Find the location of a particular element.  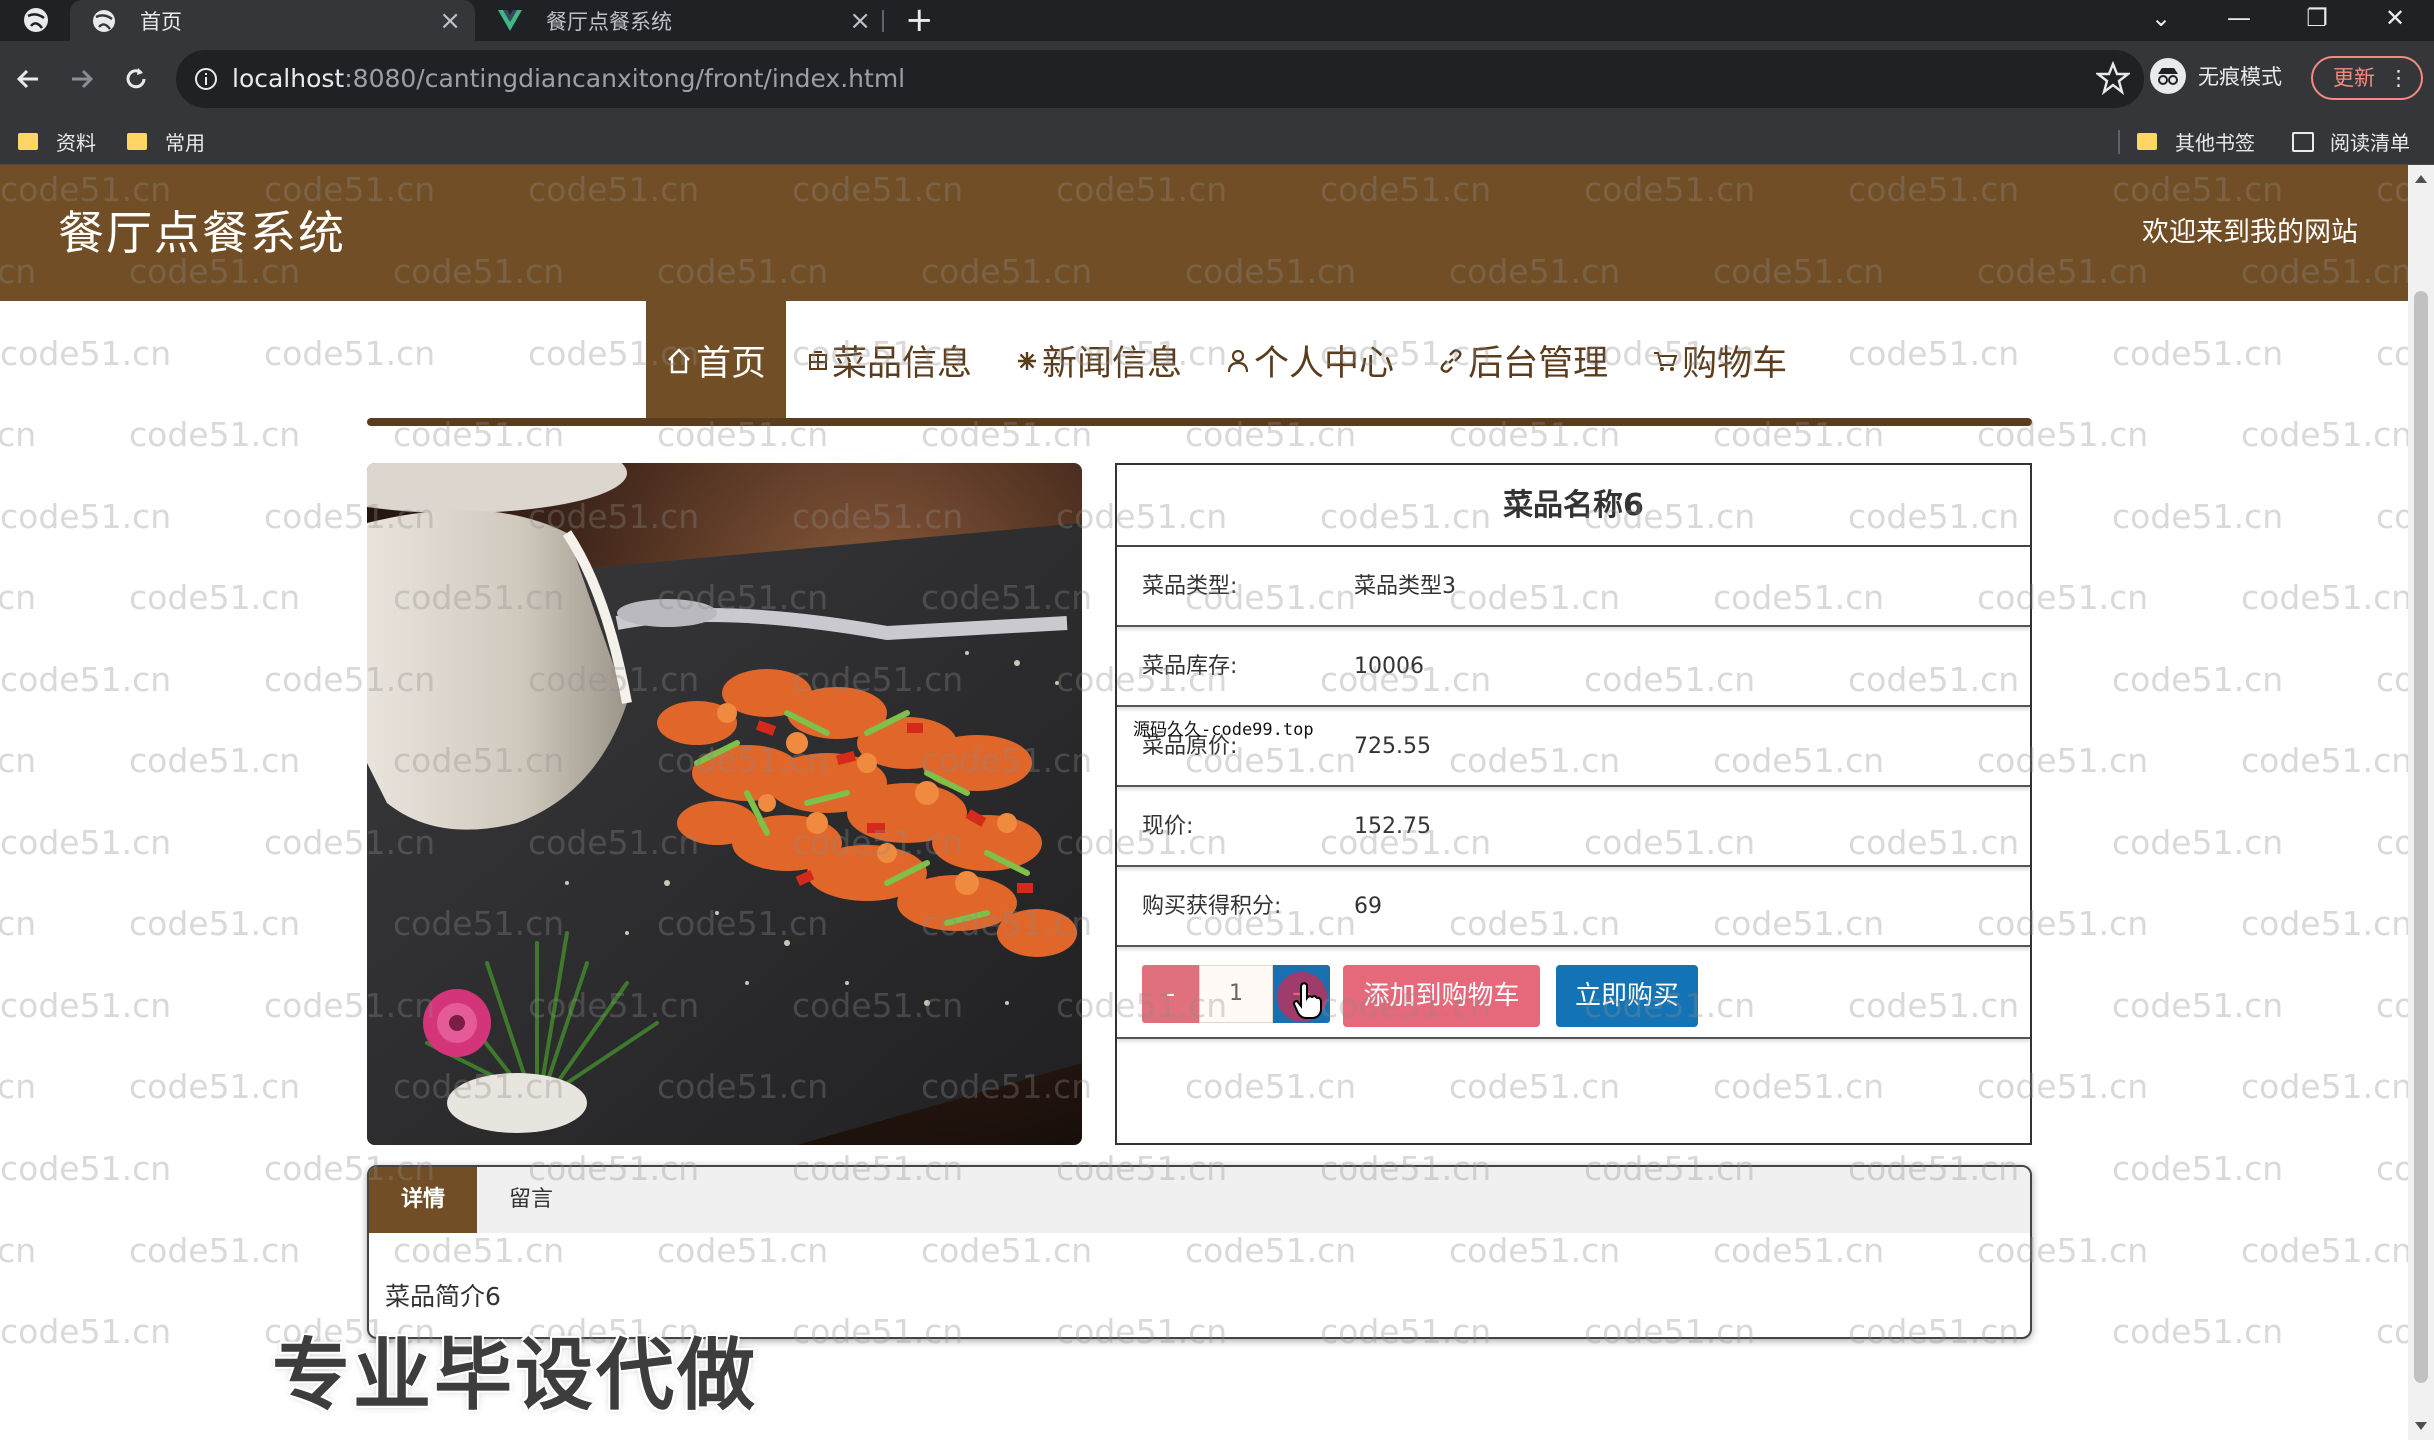

tab-search-icon: ⌄ is located at coordinates (2161, 20).